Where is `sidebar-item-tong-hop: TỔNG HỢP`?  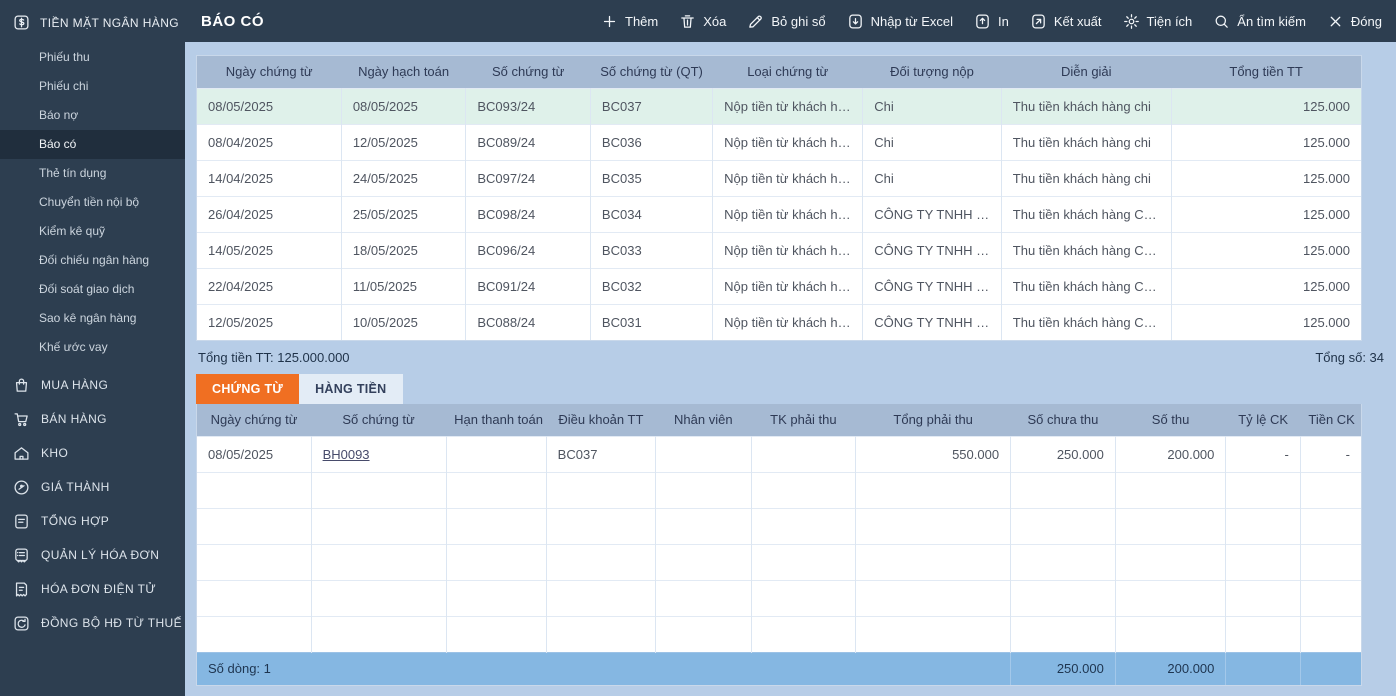
sidebar-item-tong-hop: TỔNG HỢP is located at coordinates (92, 521).